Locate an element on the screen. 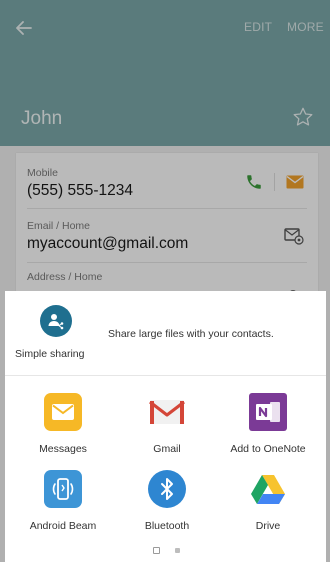  share-app-messages: Messages is located at coordinates (63, 426).